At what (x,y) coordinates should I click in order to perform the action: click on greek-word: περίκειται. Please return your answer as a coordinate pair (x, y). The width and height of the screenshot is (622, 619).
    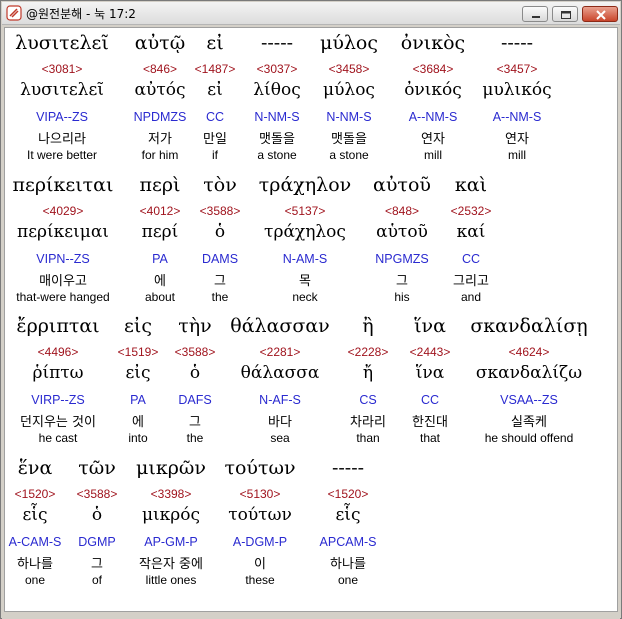
    Looking at the image, I should click on (63, 185).